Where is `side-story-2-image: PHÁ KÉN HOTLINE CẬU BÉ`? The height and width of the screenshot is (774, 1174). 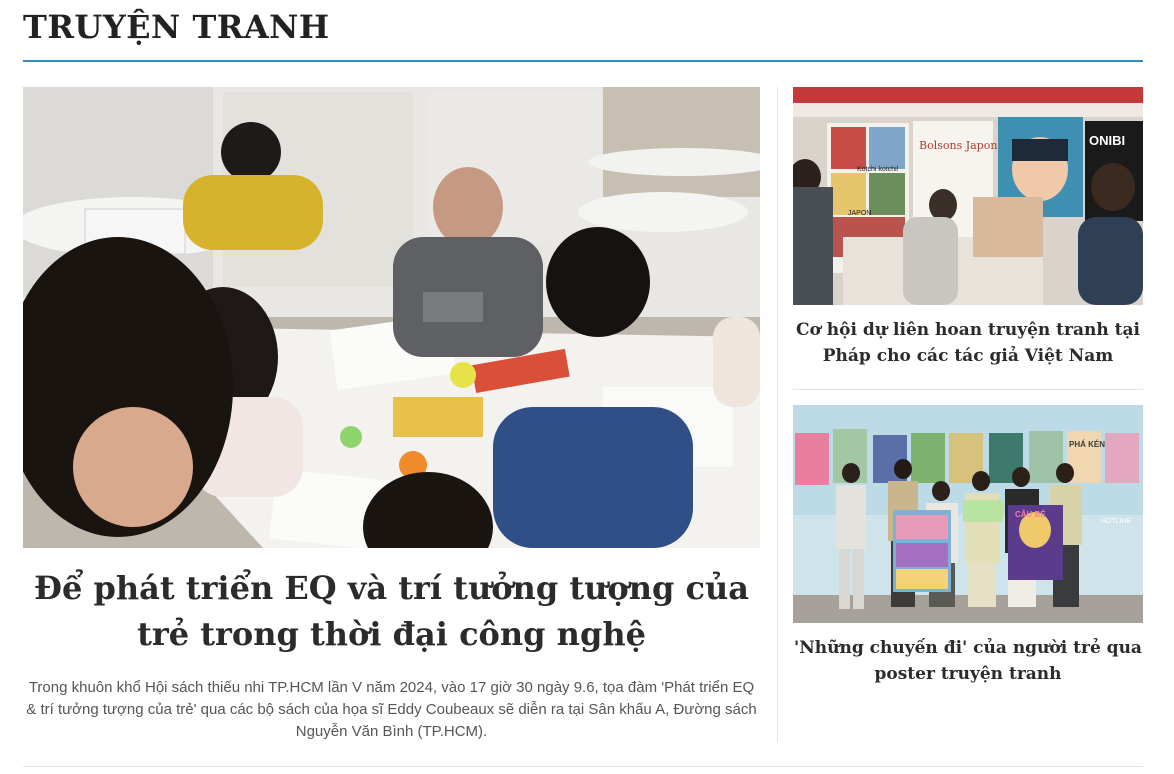 side-story-2-image: PHÁ KÉN HOTLINE CẬU BÉ is located at coordinates (968, 514).